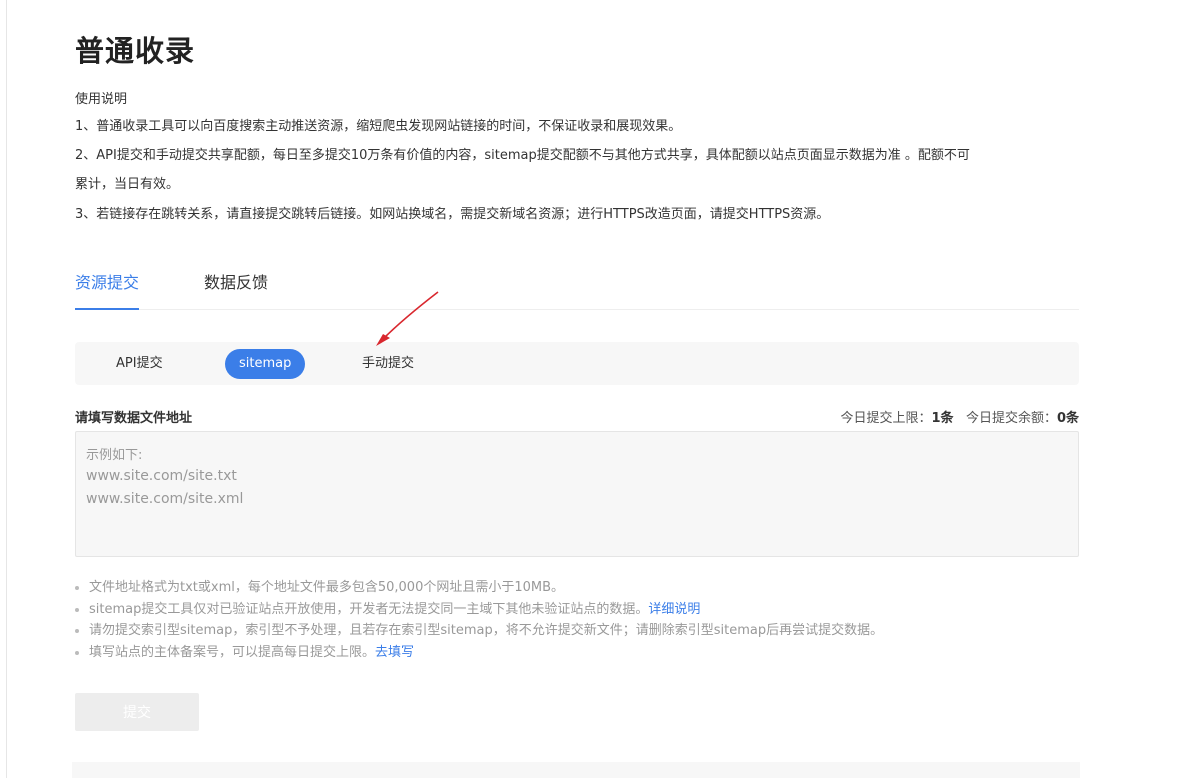 This screenshot has height=778, width=1200. What do you see at coordinates (577, 289) in the screenshot?
I see `main-tabs: 资源提交 数据反馈` at bounding box center [577, 289].